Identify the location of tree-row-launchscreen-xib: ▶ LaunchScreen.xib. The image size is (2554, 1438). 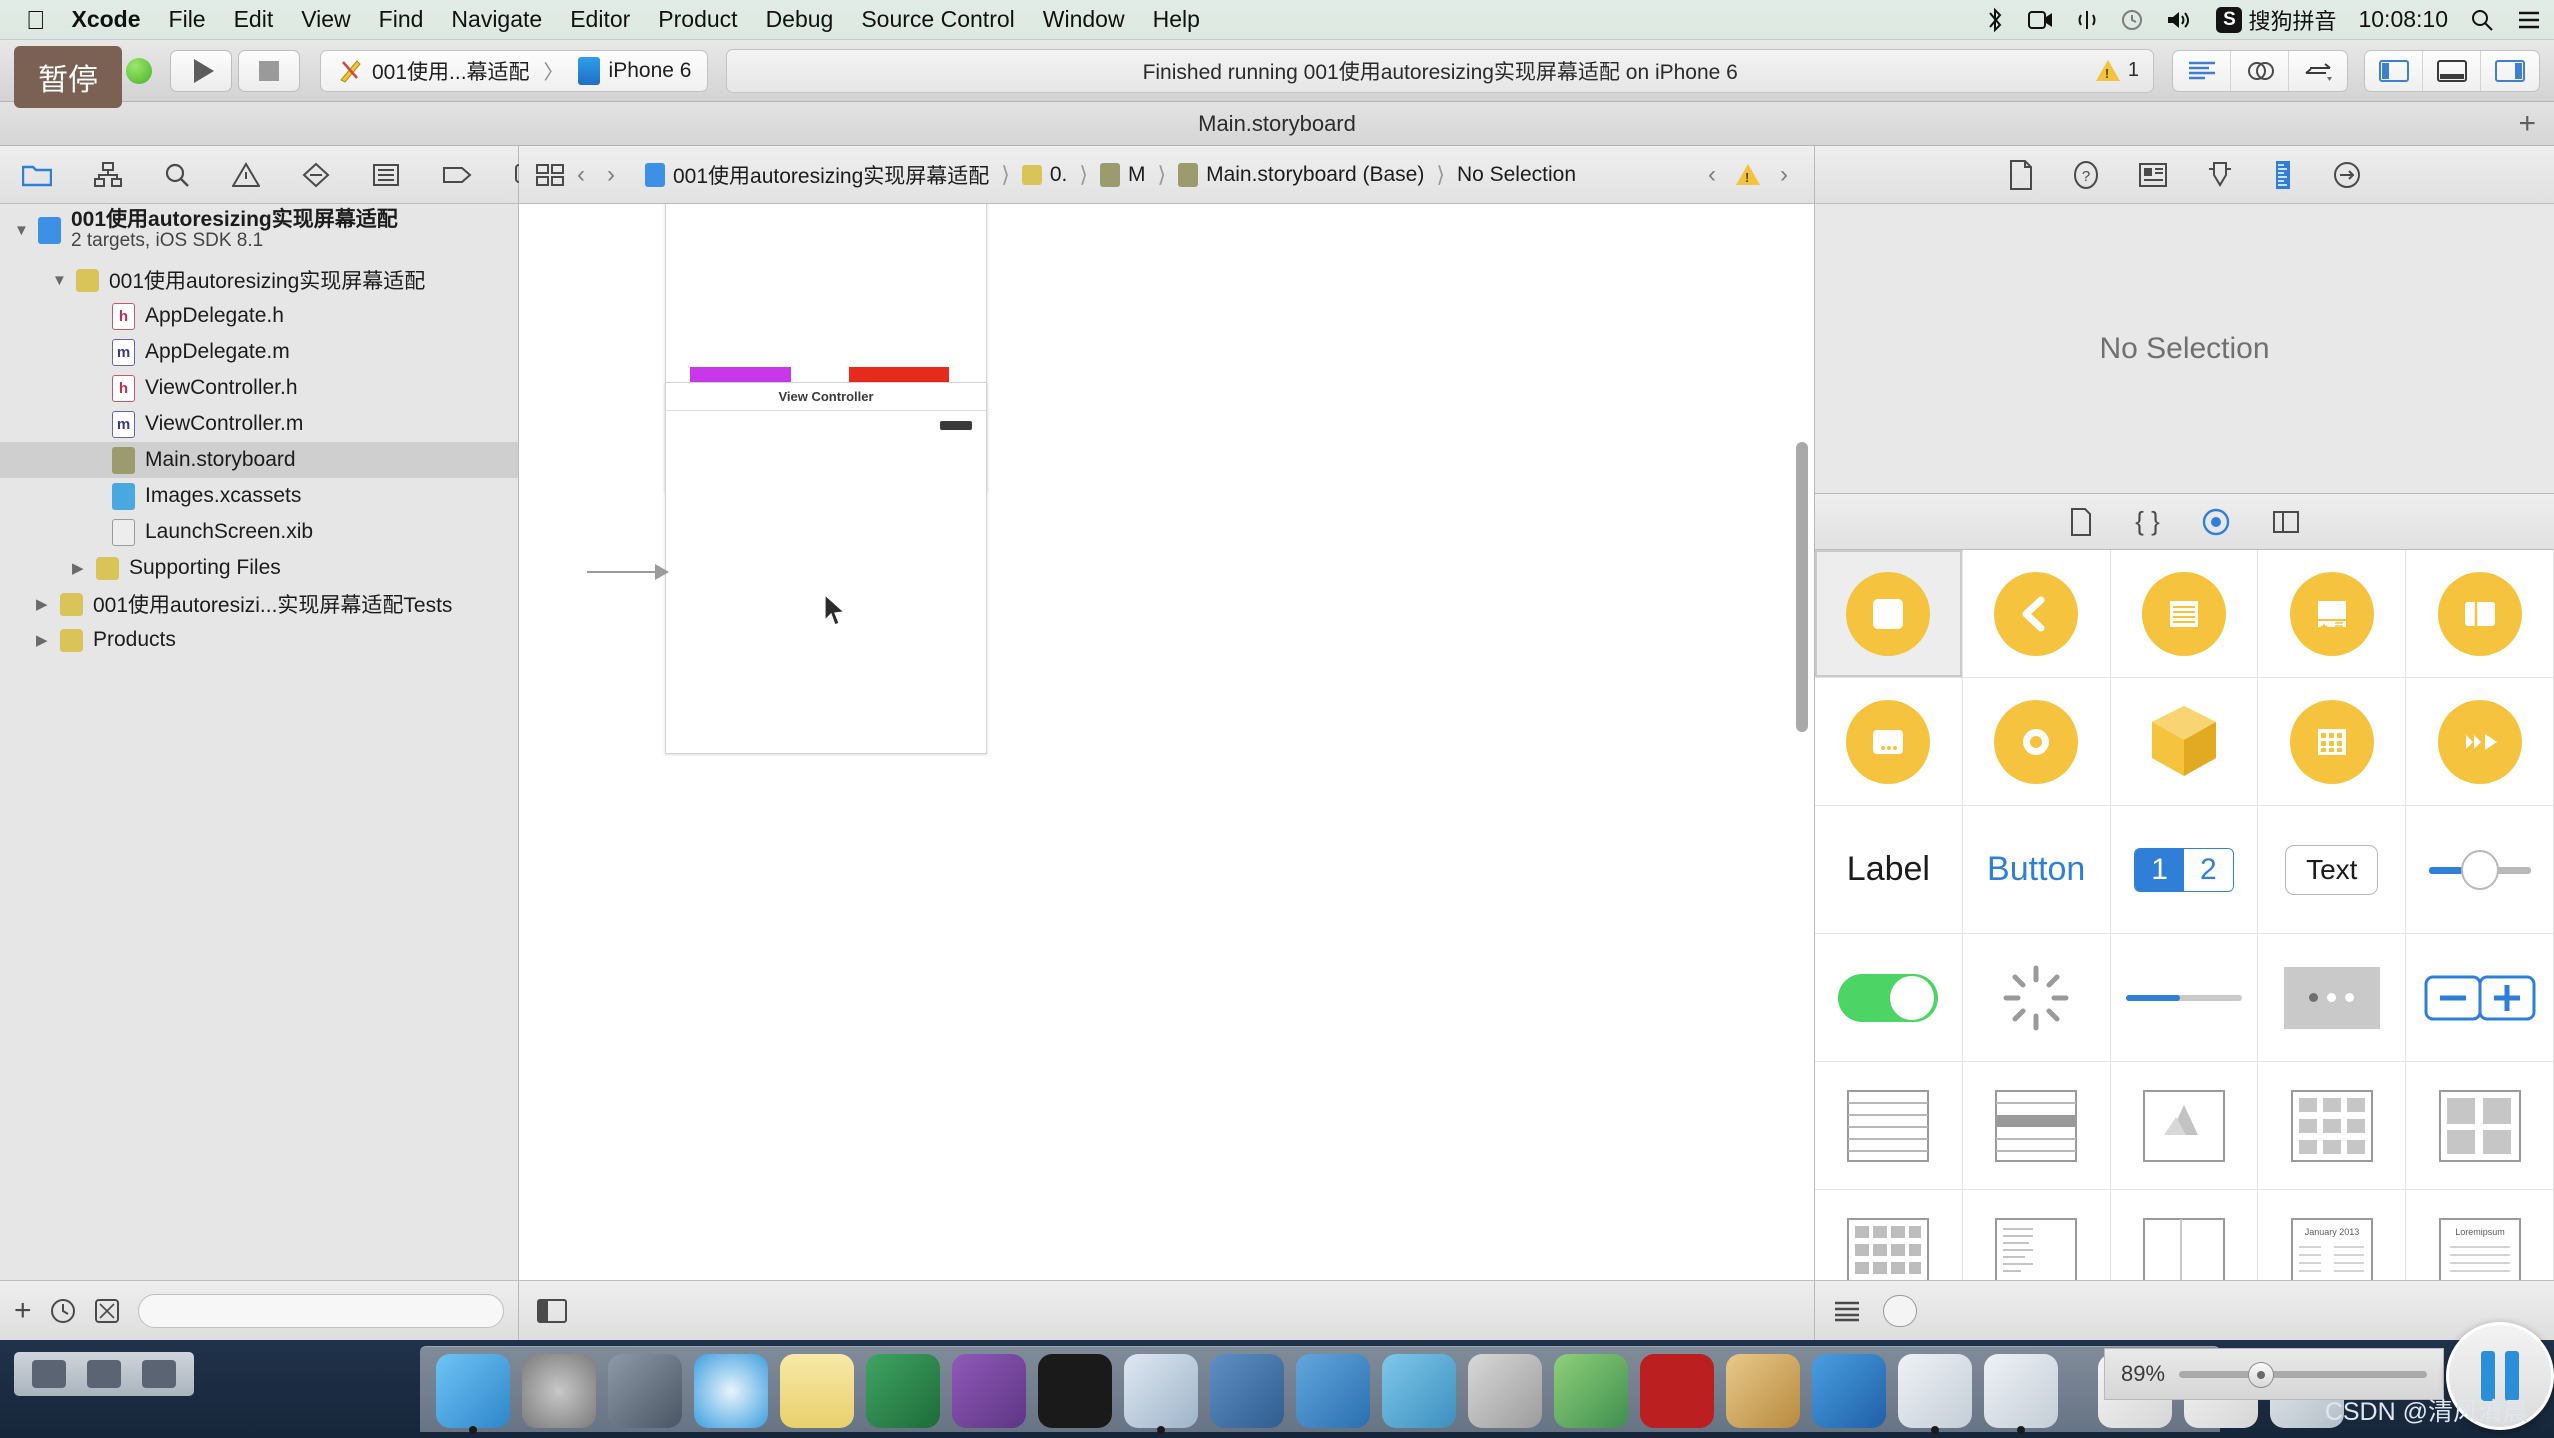
(259, 532).